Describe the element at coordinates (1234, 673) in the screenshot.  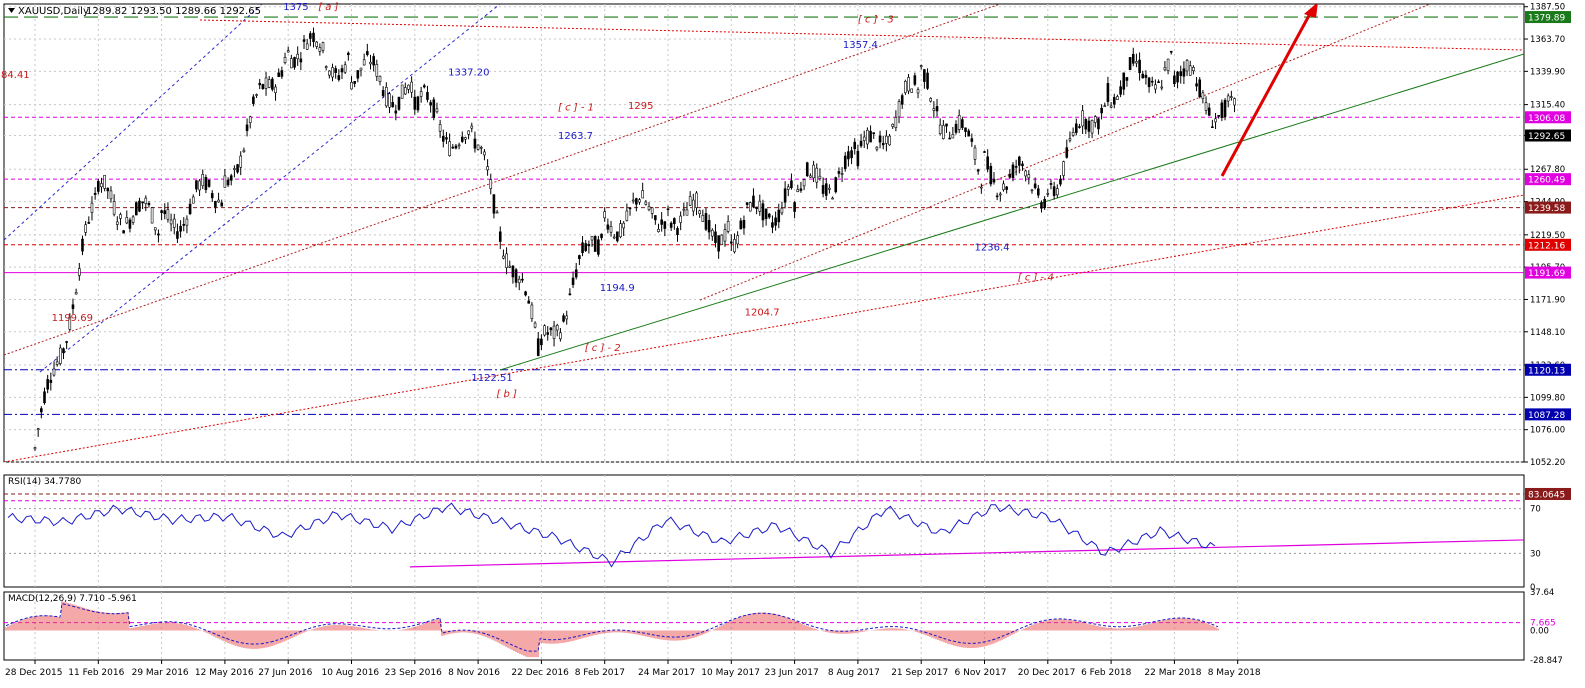
I see `time-tick-label: 8 May 2018` at that location.